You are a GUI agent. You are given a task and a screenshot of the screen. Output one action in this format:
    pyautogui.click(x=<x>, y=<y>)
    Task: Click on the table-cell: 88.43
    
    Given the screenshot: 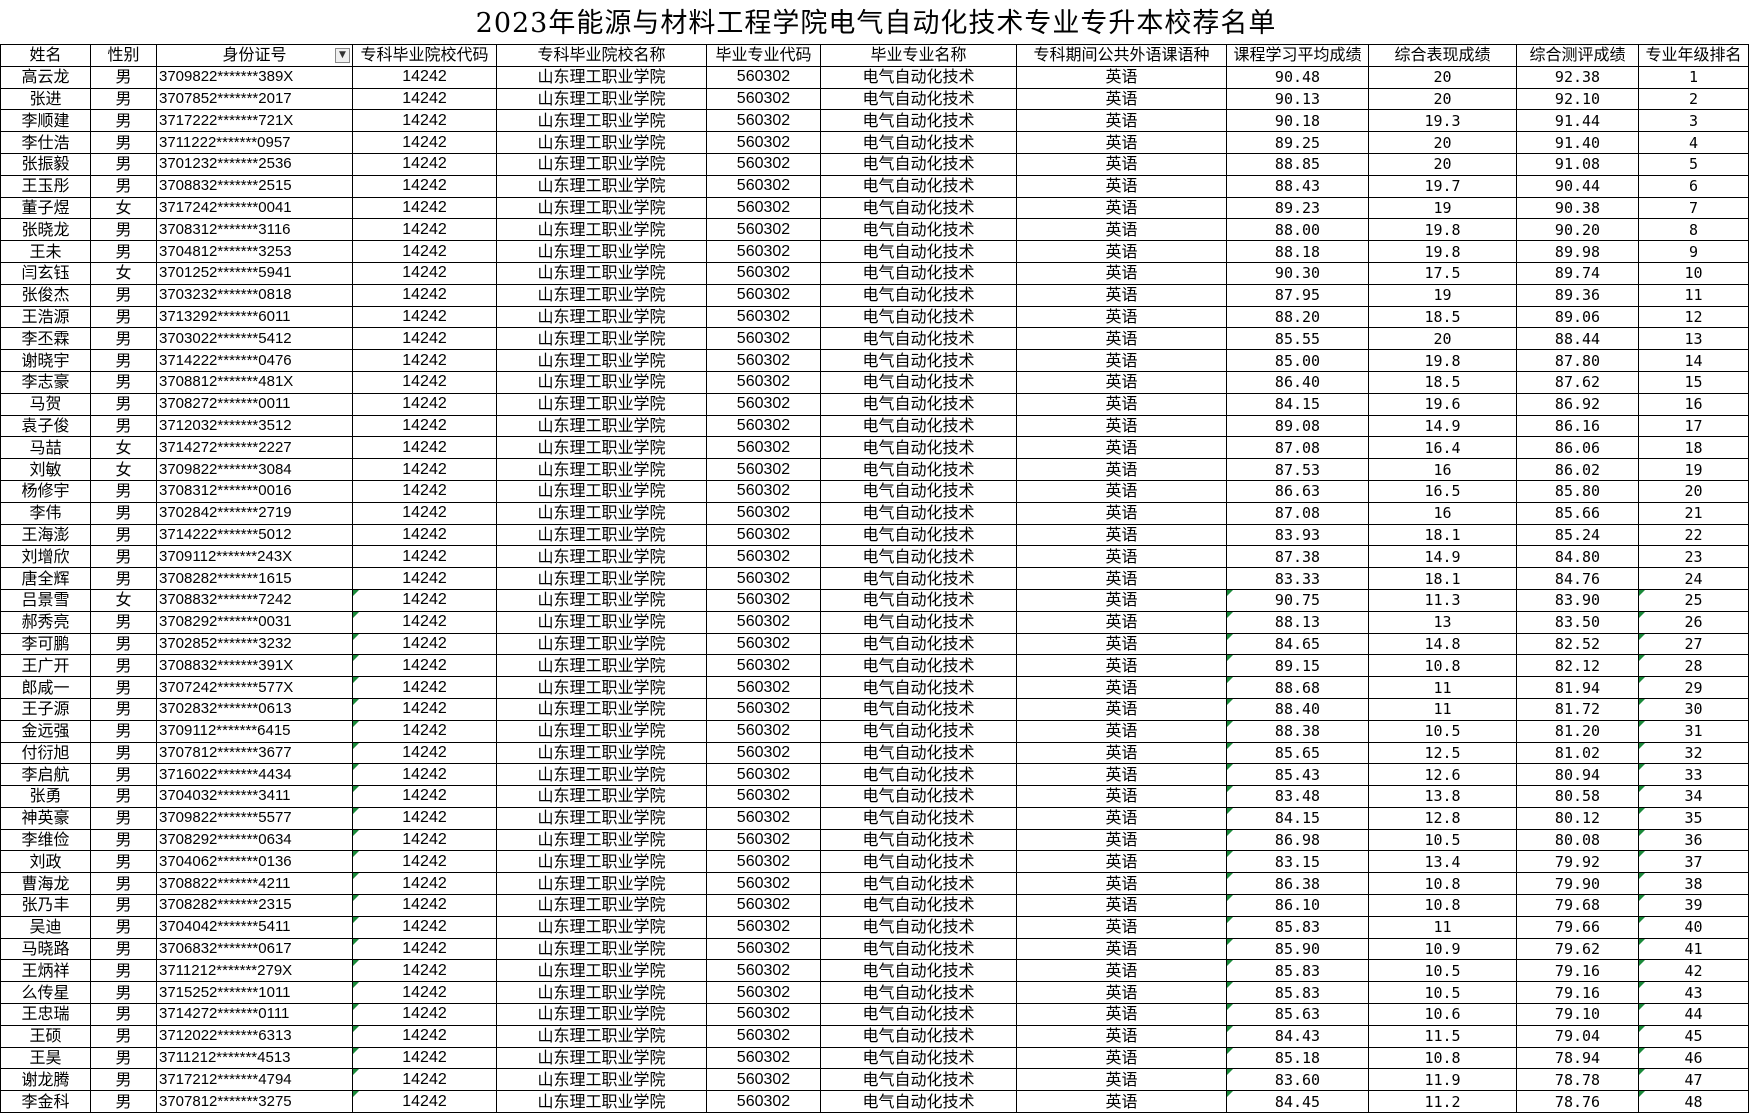 What is the action you would take?
    pyautogui.click(x=1297, y=186)
    